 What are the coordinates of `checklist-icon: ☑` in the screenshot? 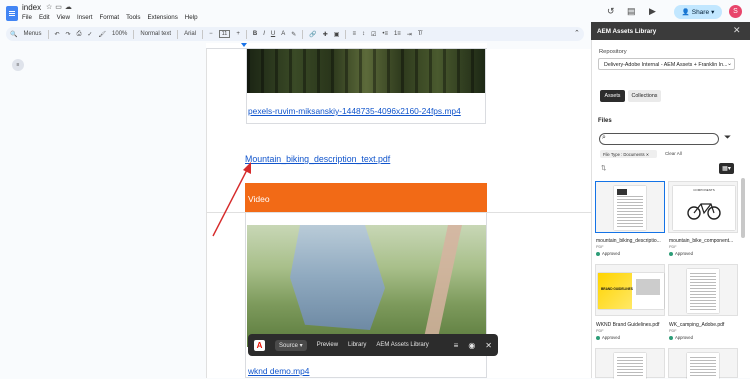 It's located at (373, 34).